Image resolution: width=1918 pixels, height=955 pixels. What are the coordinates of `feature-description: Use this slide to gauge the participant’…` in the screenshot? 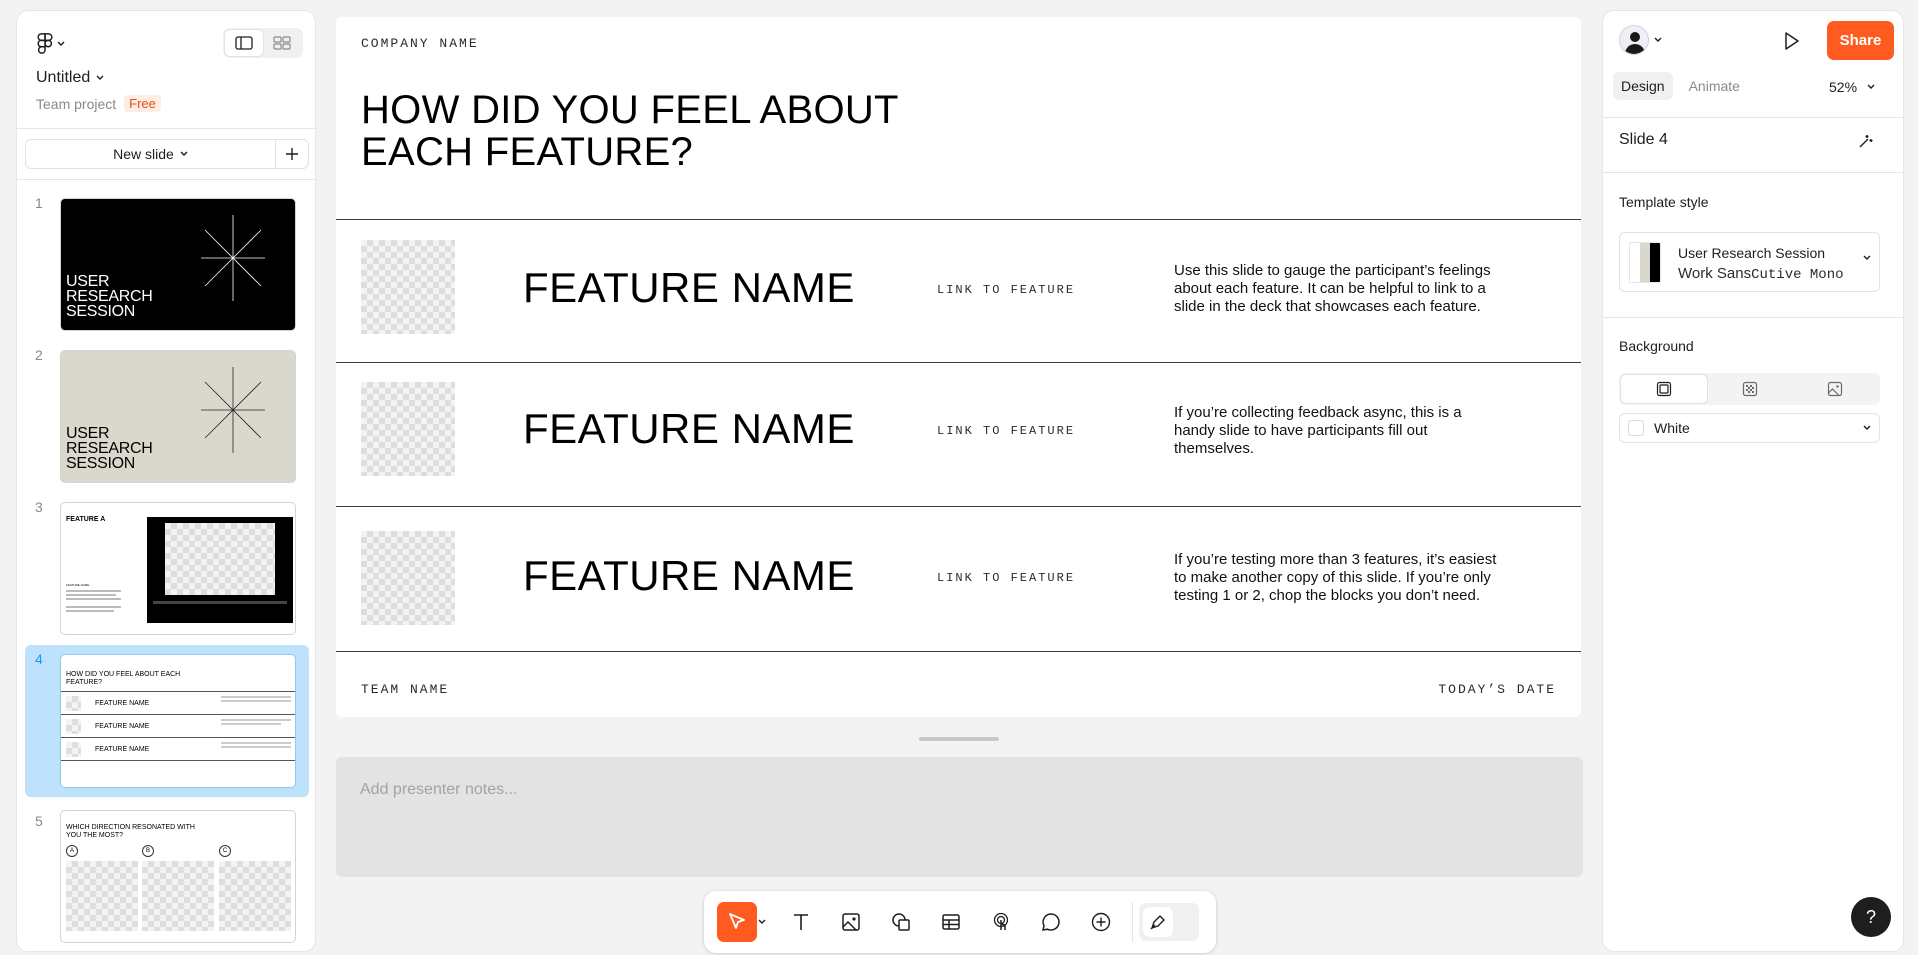 It's located at (1366, 289).